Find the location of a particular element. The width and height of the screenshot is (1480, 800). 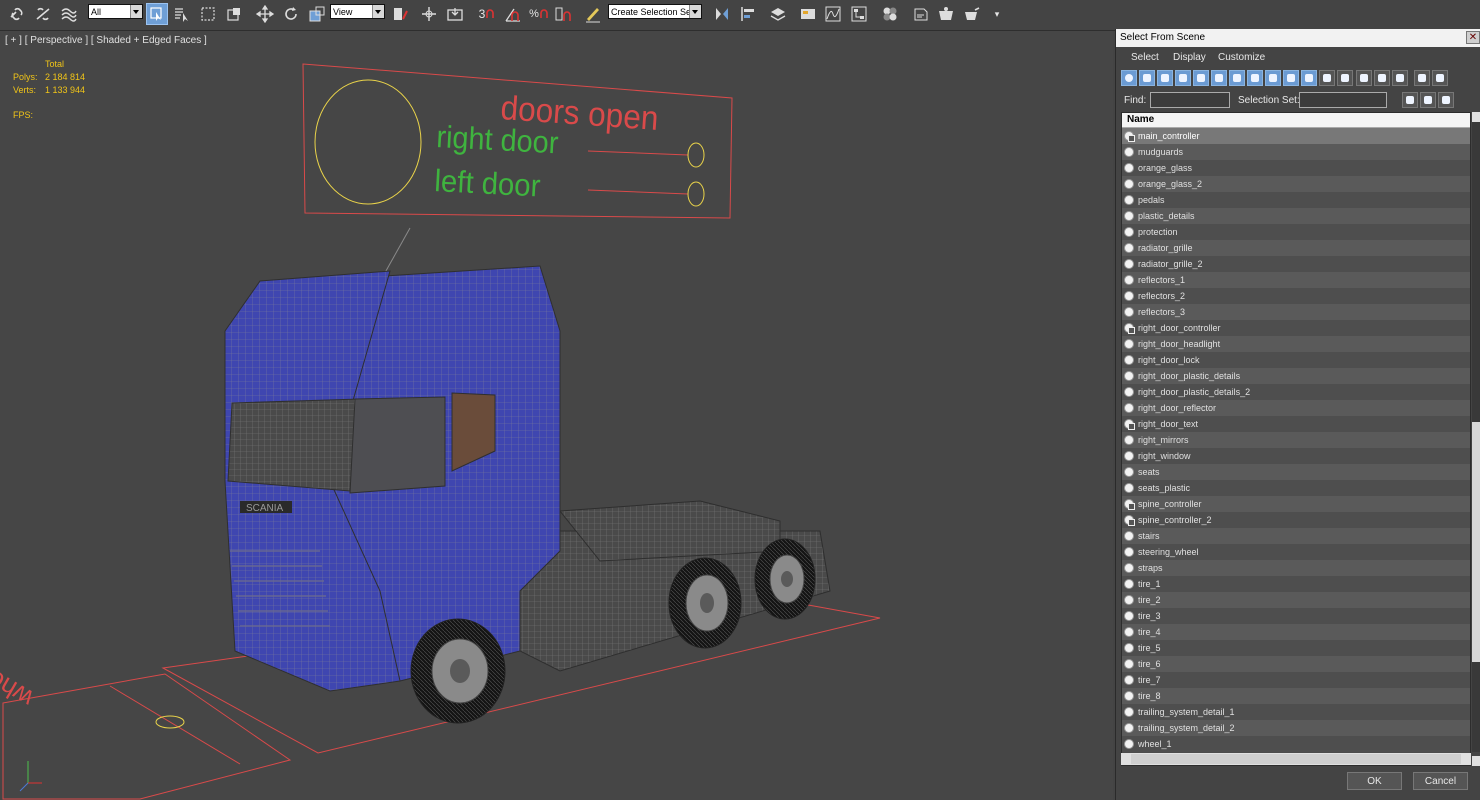

display-xrefs-icon is located at coordinates (1255, 78).